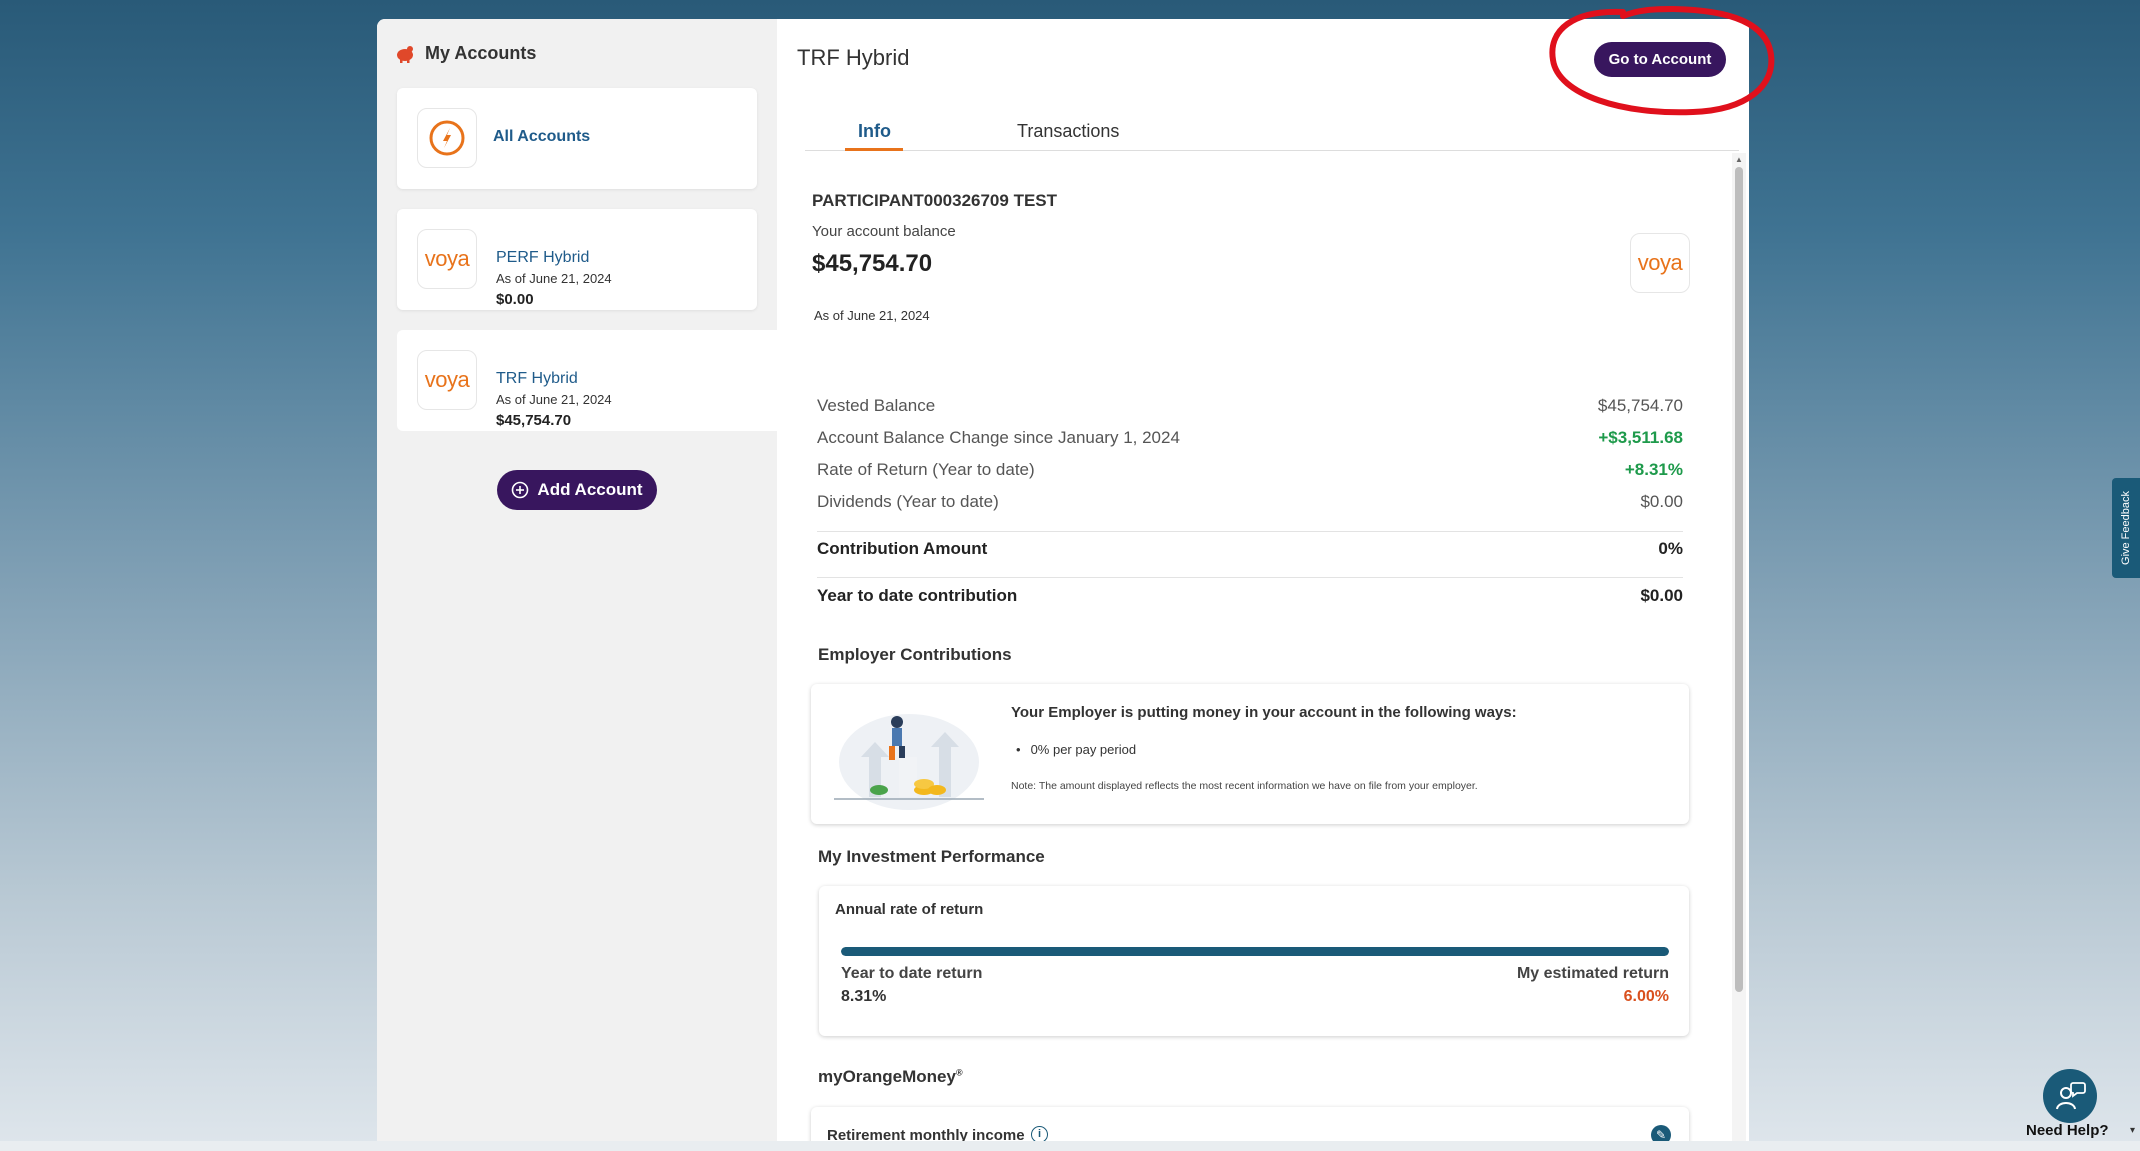 Image resolution: width=2140 pixels, height=1151 pixels. I want to click on sidebar-header: My Accounts, so click(465, 53).